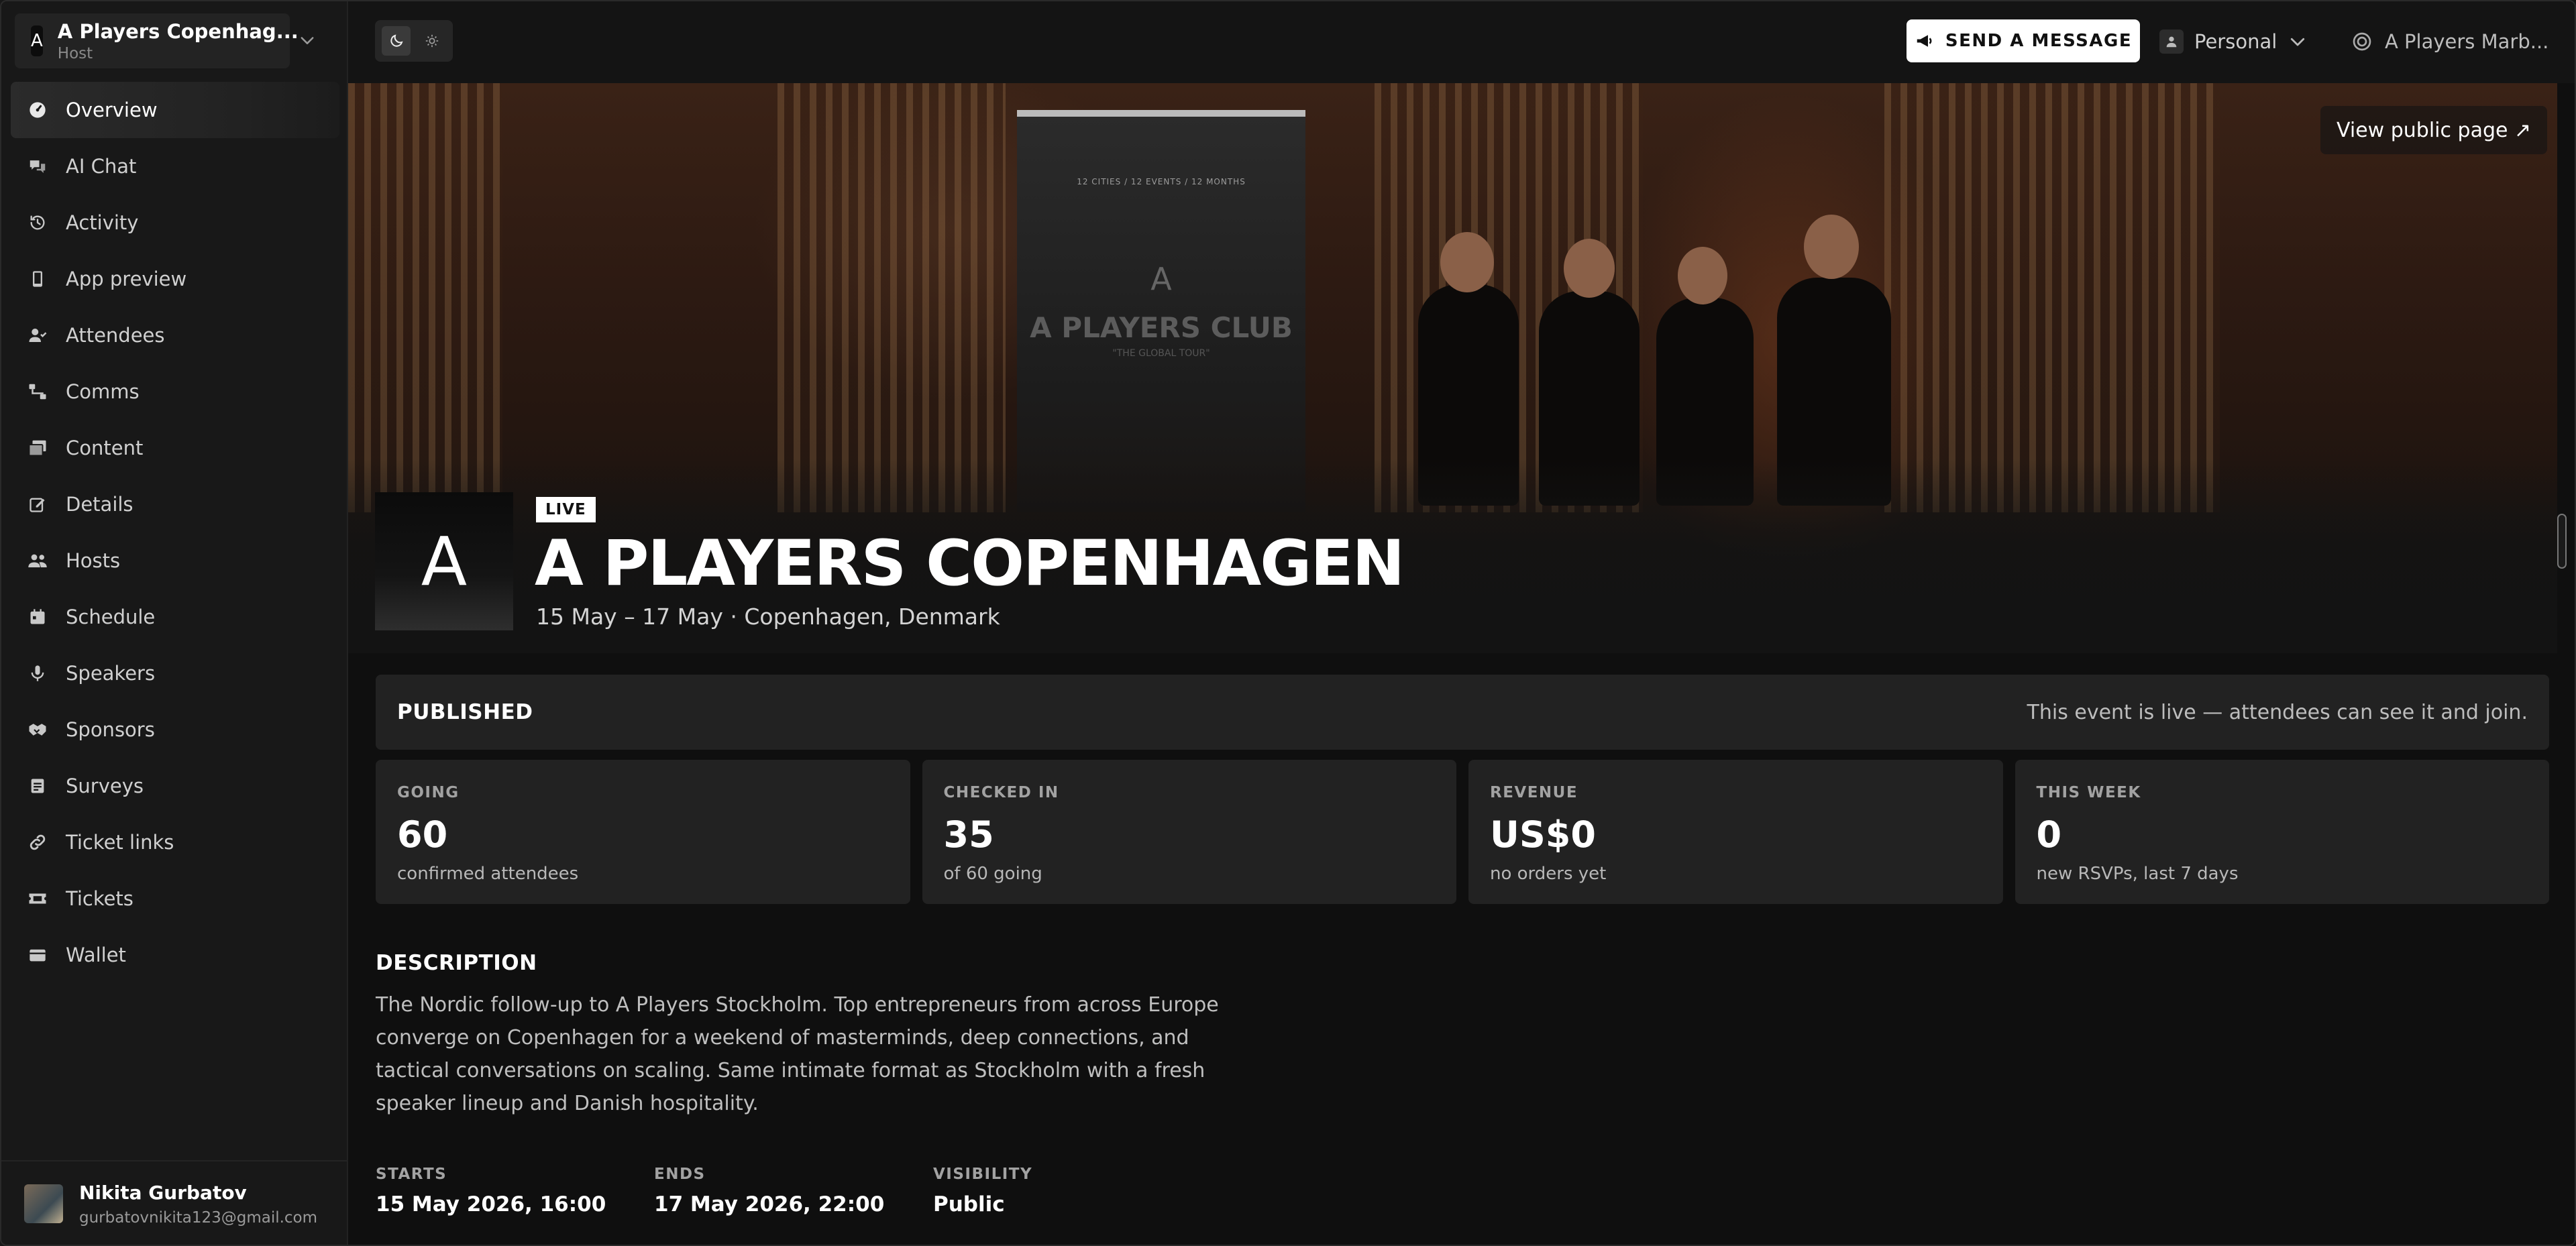 Image resolution: width=2576 pixels, height=1246 pixels. What do you see at coordinates (175, 898) in the screenshot?
I see `sidebar-item-tickets: Tickets` at bounding box center [175, 898].